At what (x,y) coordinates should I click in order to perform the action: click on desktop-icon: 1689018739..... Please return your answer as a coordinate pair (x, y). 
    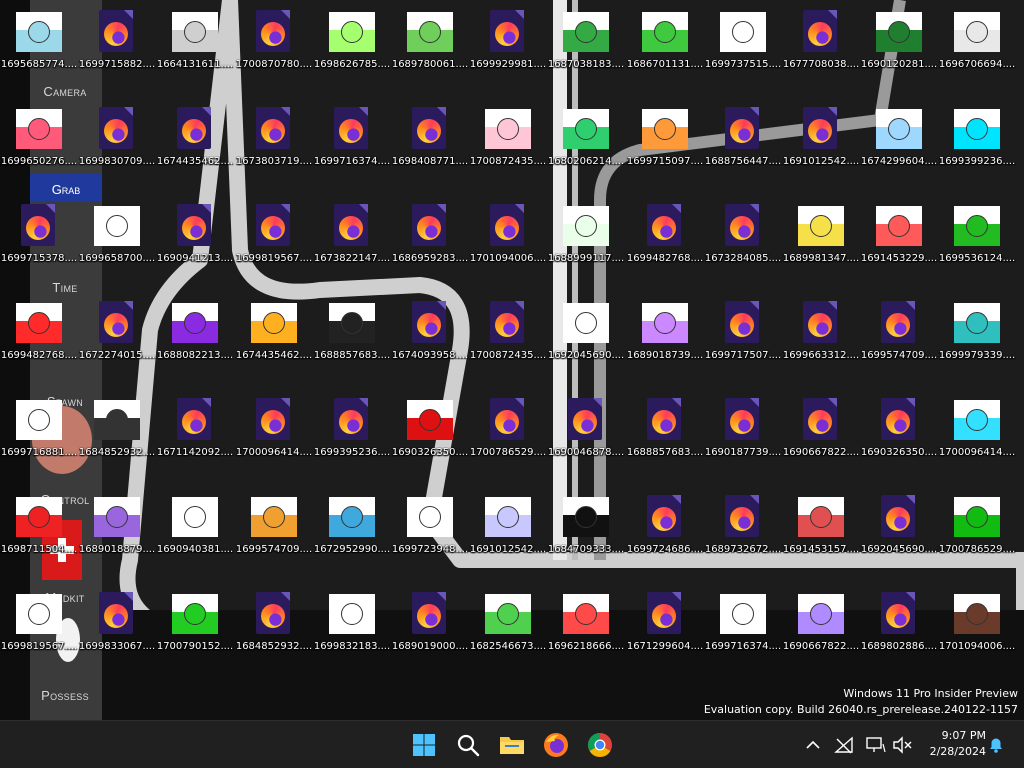
    Looking at the image, I should click on (665, 341).